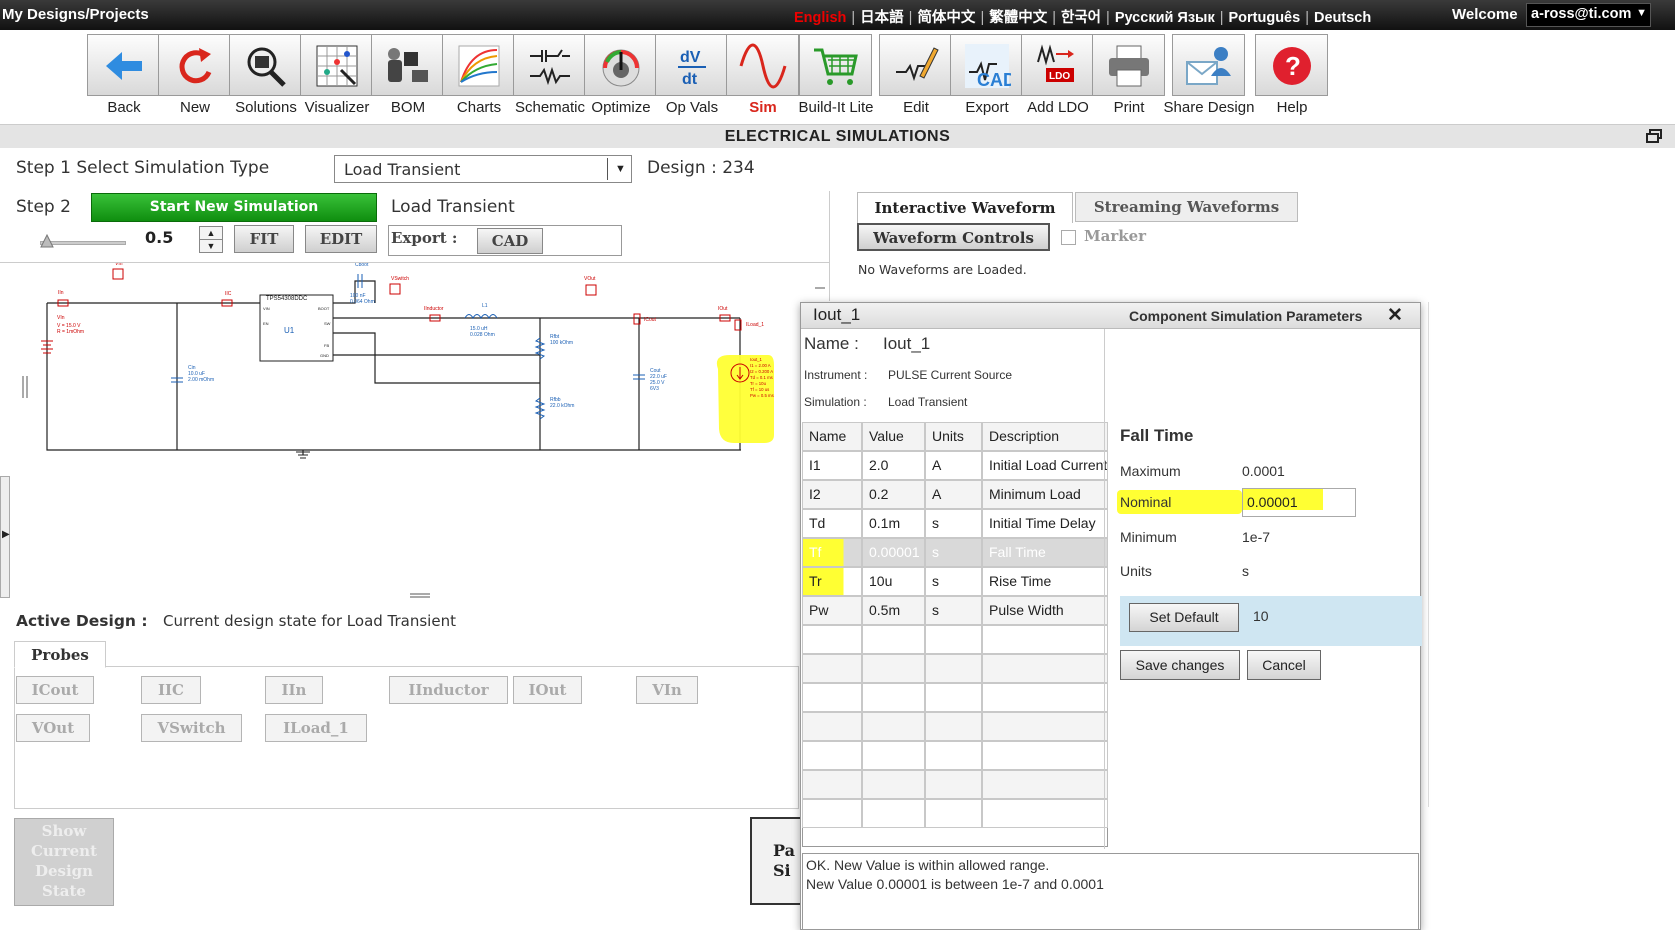 The image size is (1675, 930). What do you see at coordinates (1045, 494) in the screenshot?
I see `table-cell: Minimum Load` at bounding box center [1045, 494].